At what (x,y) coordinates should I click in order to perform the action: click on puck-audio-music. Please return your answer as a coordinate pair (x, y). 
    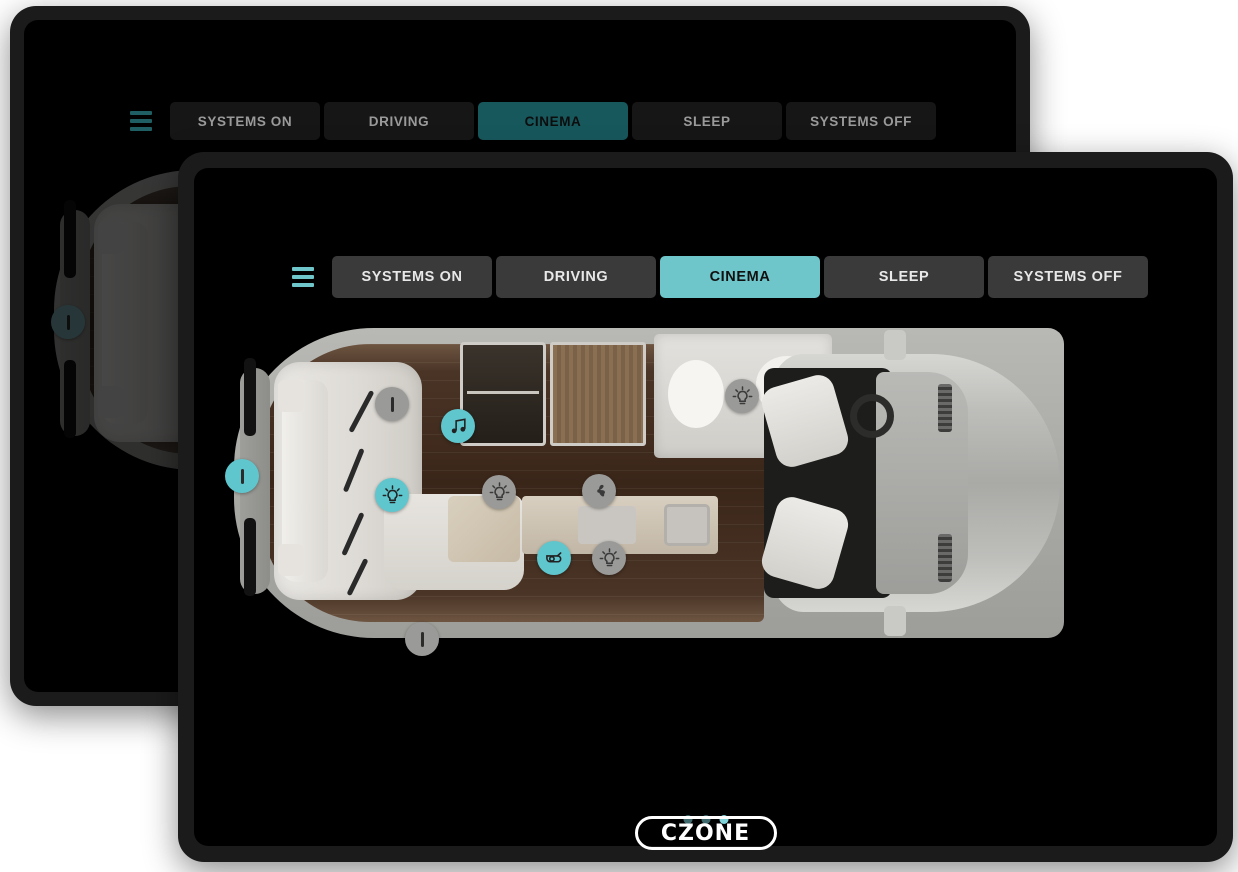
    Looking at the image, I should click on (458, 426).